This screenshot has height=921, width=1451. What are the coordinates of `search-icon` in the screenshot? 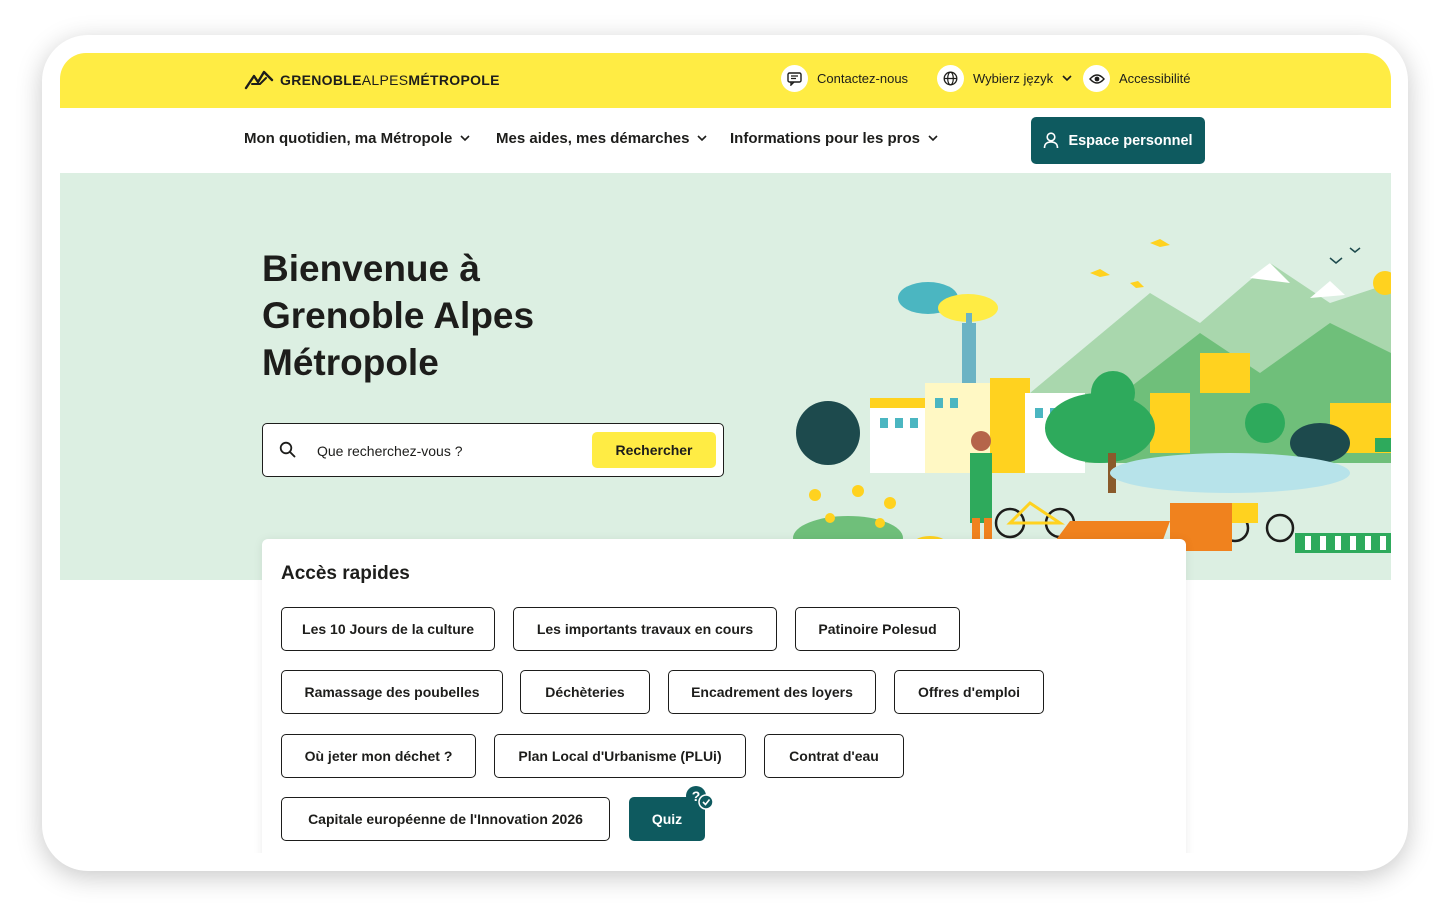 It's located at (287, 449).